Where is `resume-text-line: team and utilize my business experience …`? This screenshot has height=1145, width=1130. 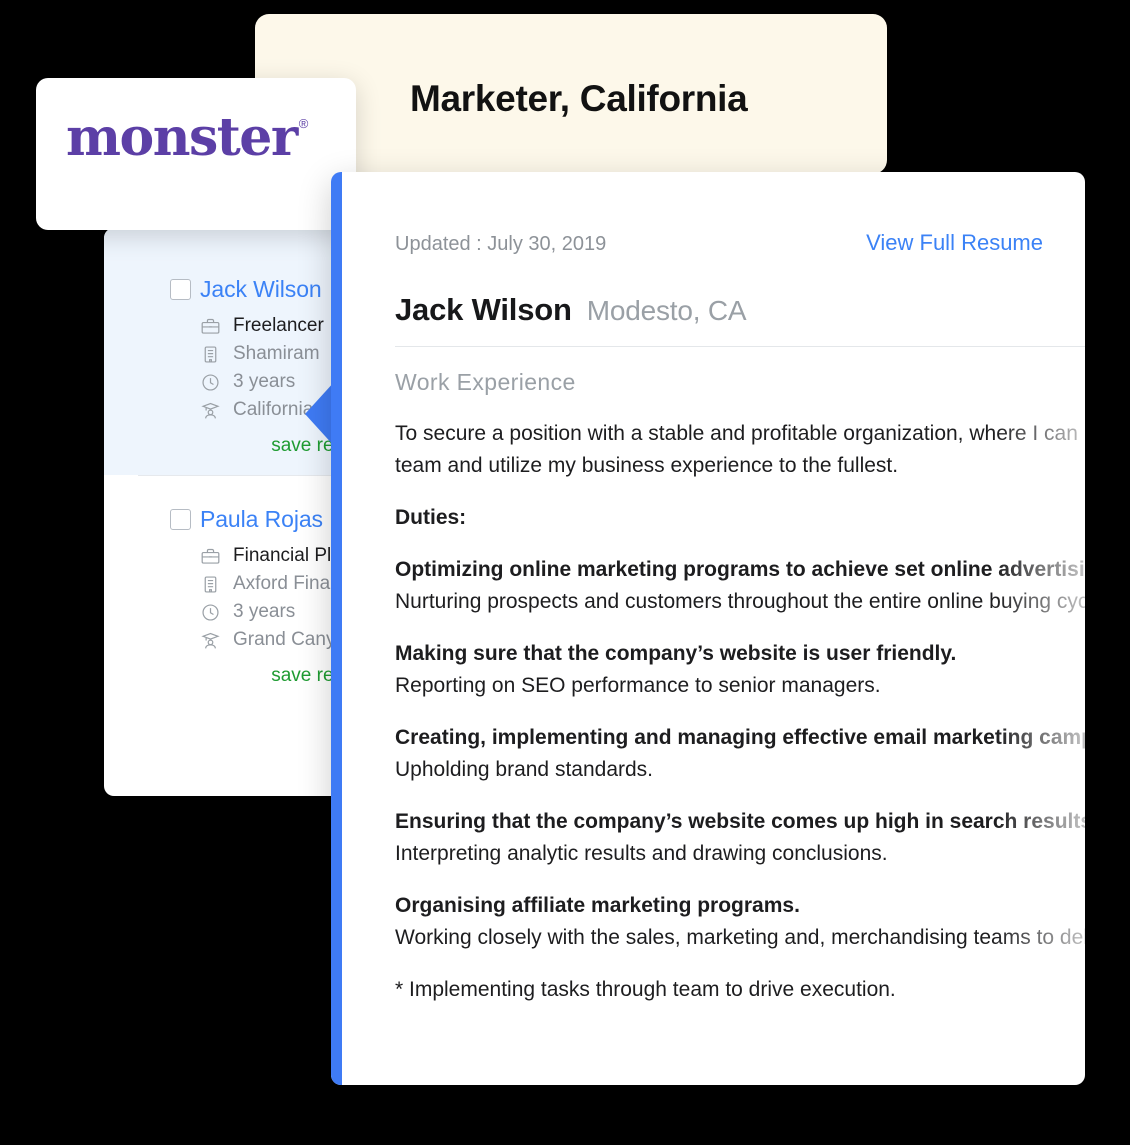 resume-text-line: team and utilize my business experience … is located at coordinates (647, 465).